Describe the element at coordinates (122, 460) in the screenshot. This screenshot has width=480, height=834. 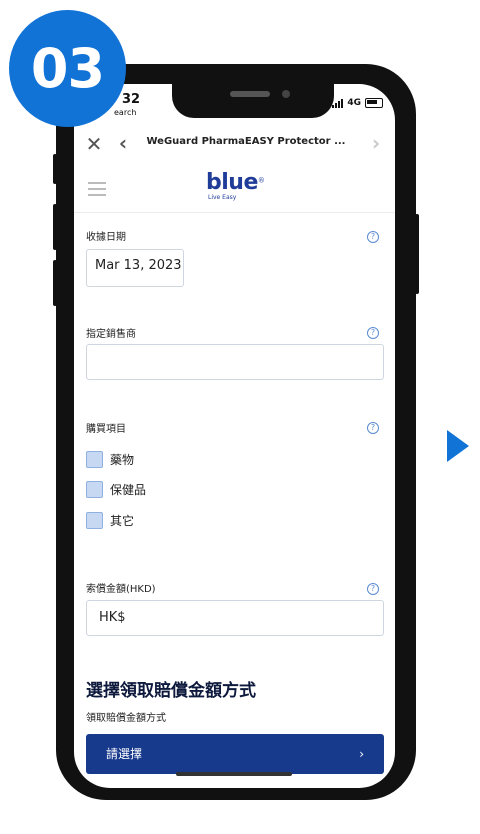
I see `checkbox-label: 藥物` at that location.